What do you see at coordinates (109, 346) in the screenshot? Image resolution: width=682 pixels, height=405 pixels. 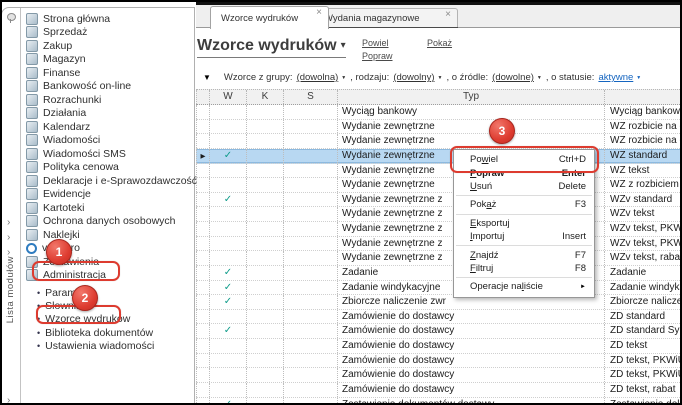 I see `sidebar-subitem-ustawienia-wiadomosci: • Ustawienia wiadomości` at bounding box center [109, 346].